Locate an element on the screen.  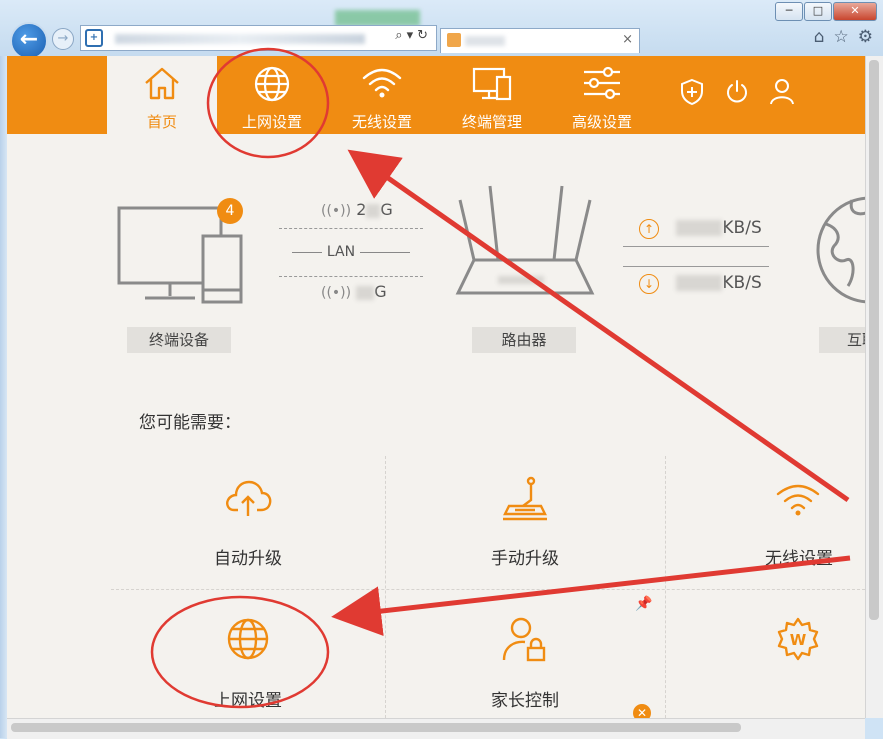
home-icon is located at coordinates (162, 83).